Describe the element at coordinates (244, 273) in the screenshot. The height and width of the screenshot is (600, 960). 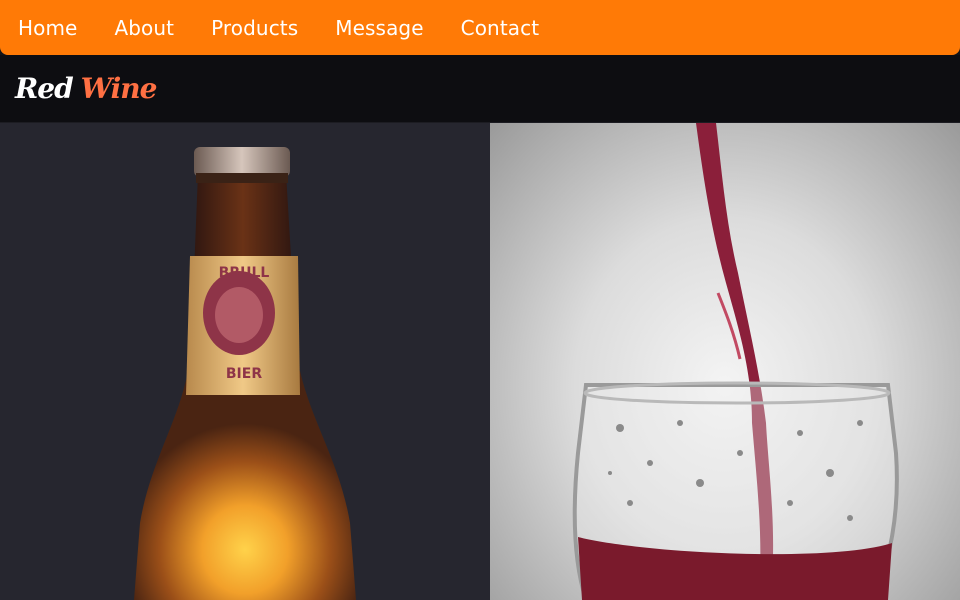
I see `svg-text: BRULL` at that location.